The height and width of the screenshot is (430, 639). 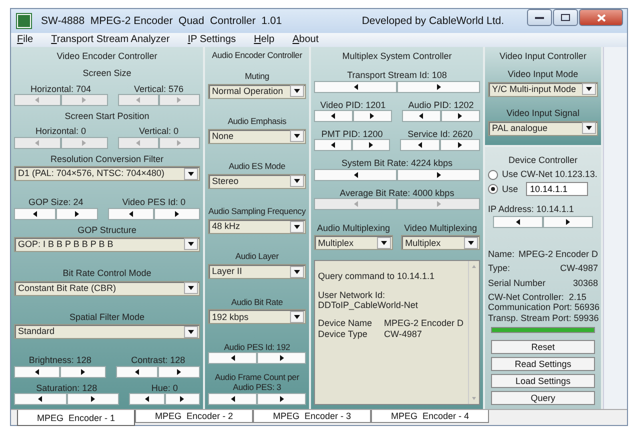 I want to click on dropdown: GOP: I B B P B B P B B, so click(x=107, y=244).